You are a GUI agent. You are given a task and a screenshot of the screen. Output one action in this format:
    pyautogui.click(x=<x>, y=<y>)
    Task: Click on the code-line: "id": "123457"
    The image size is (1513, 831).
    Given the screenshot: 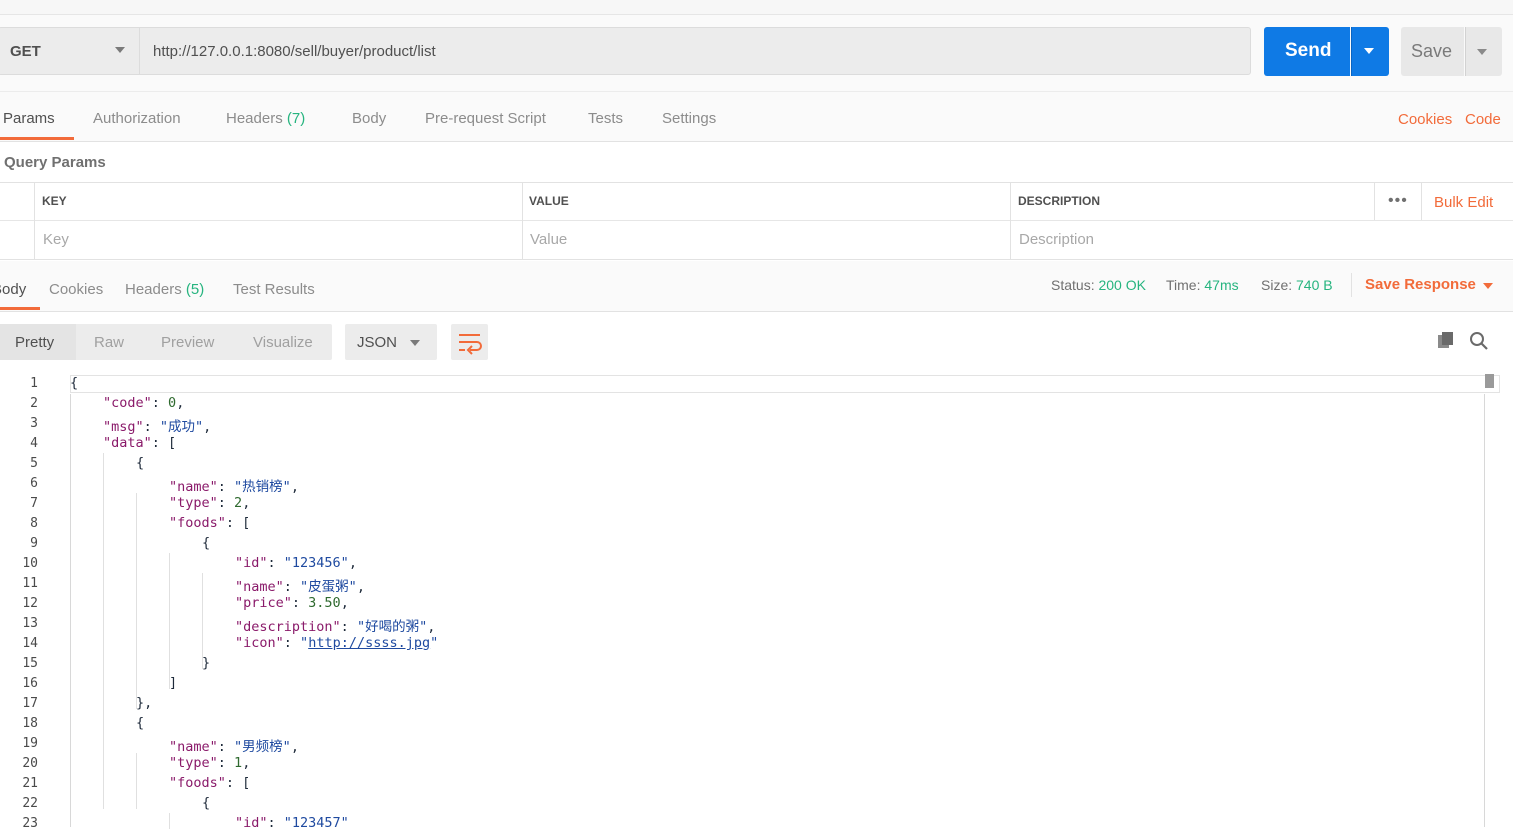 What is the action you would take?
    pyautogui.click(x=292, y=823)
    